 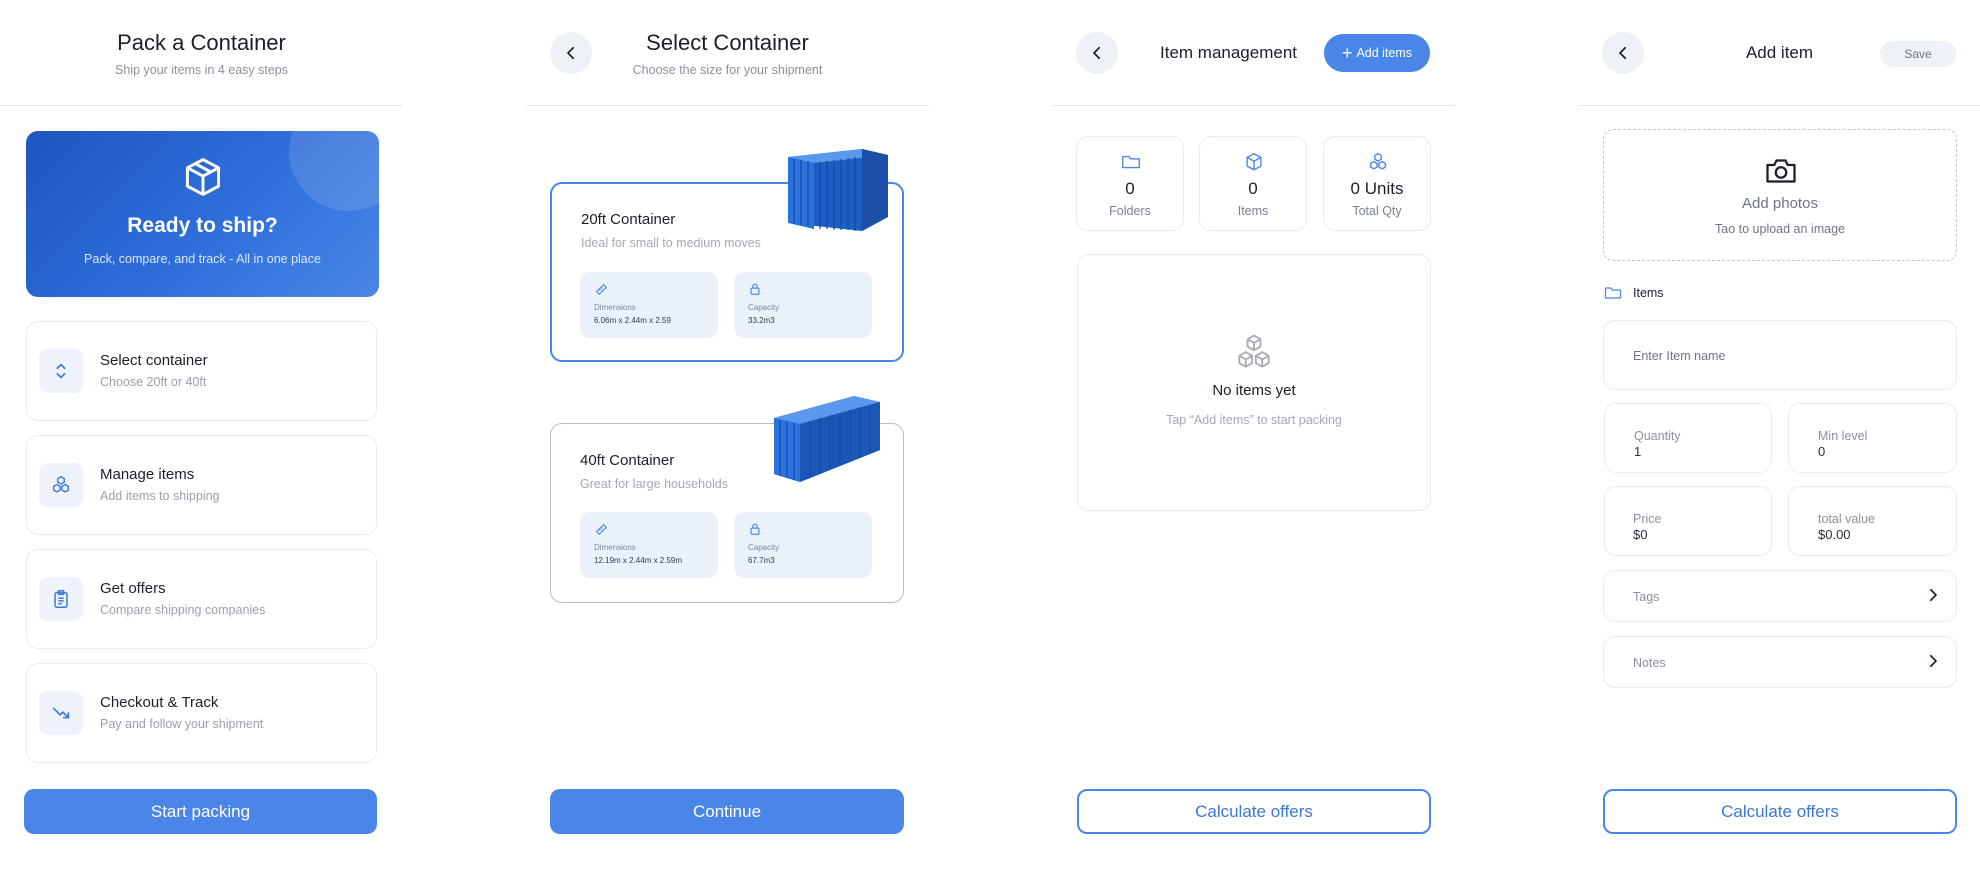 What do you see at coordinates (1779, 53) in the screenshot?
I see `header: Add item Save` at bounding box center [1779, 53].